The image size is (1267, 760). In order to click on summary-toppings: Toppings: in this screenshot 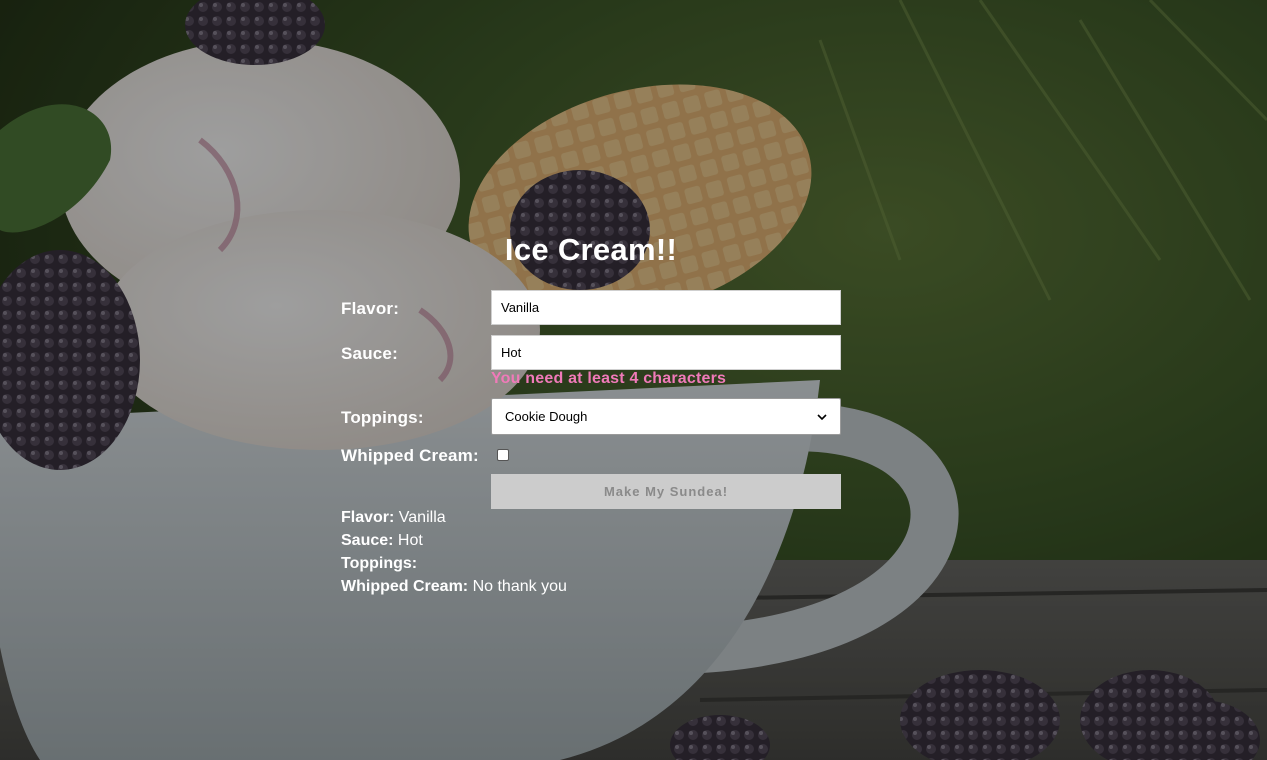, I will do `click(379, 564)`.